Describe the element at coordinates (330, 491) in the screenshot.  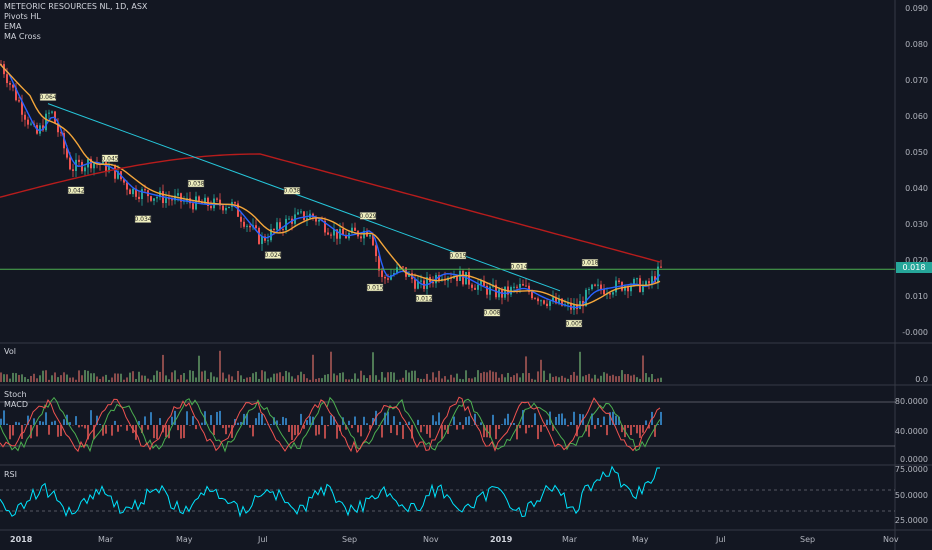
I see `rsi-line` at that location.